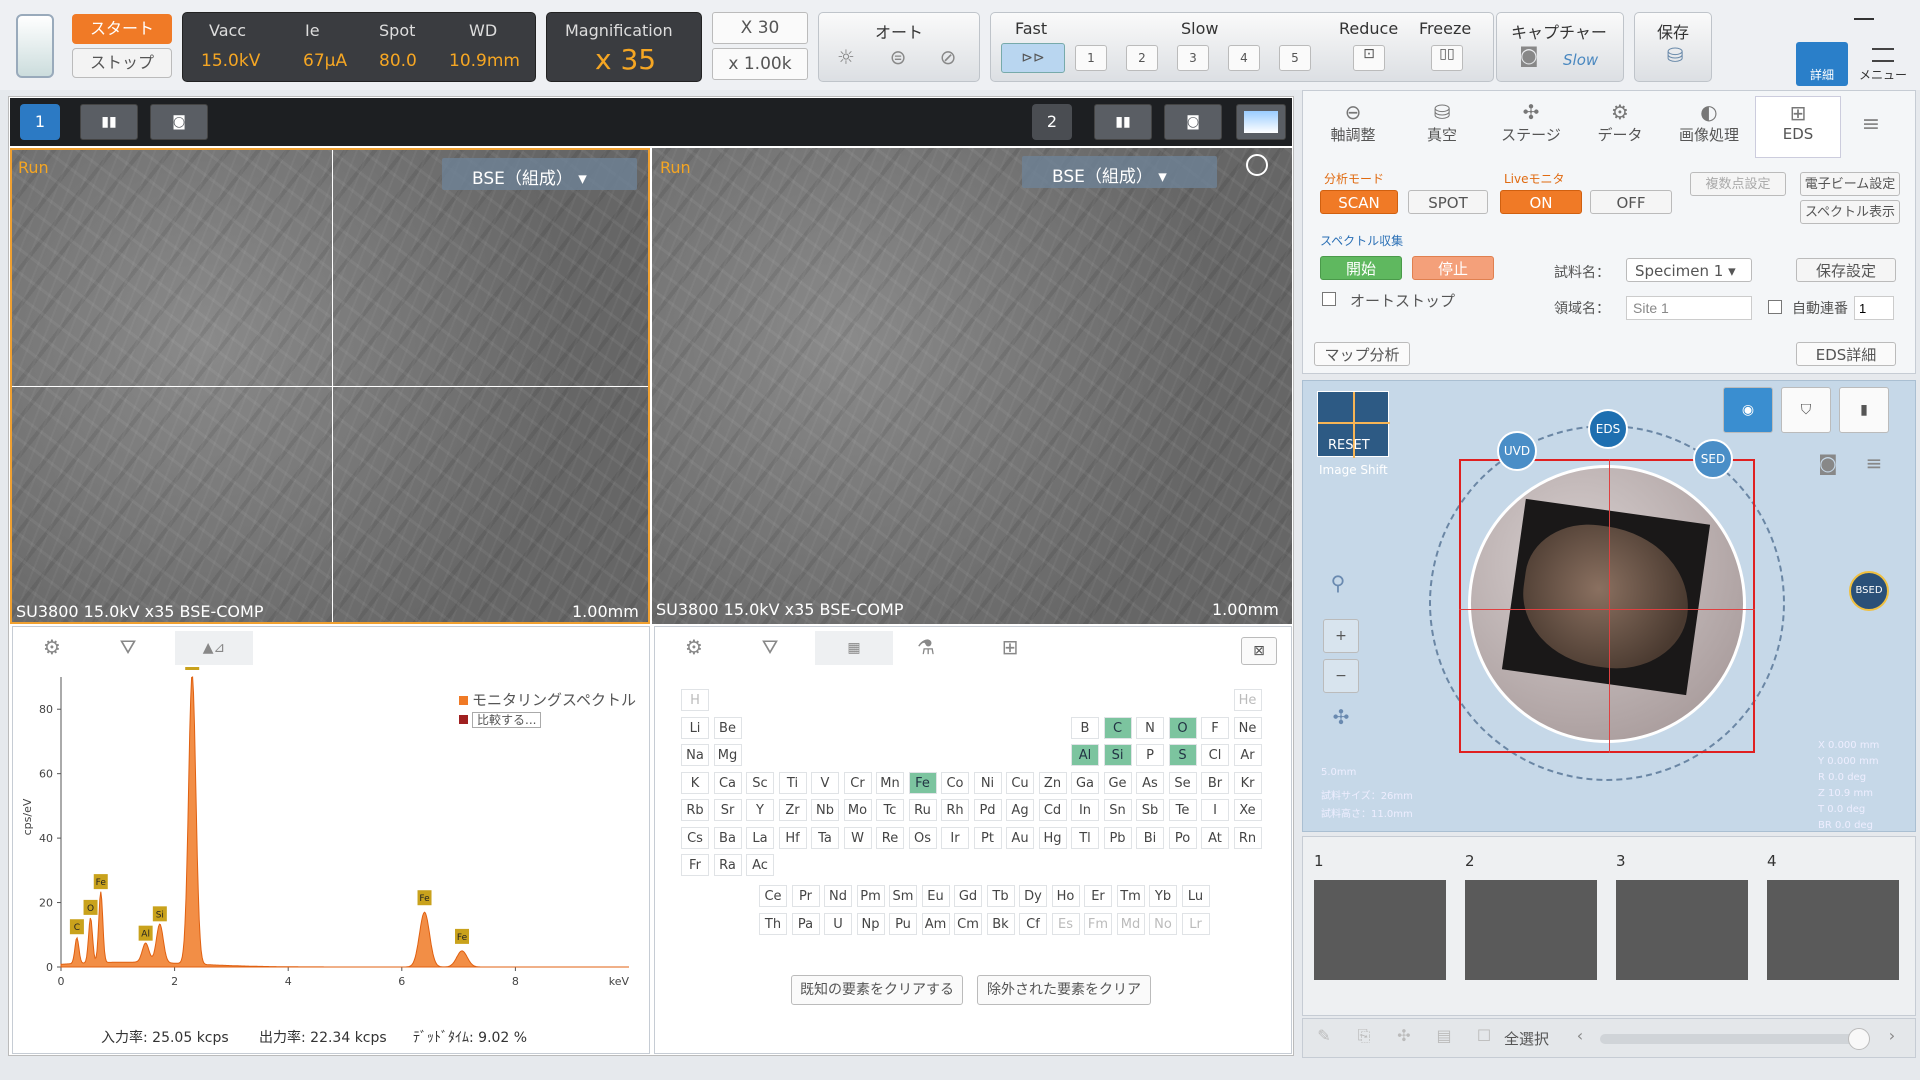 This screenshot has height=1080, width=1920. What do you see at coordinates (1442, 127) in the screenshot?
I see `right-tab-2: ⛁ 真空` at bounding box center [1442, 127].